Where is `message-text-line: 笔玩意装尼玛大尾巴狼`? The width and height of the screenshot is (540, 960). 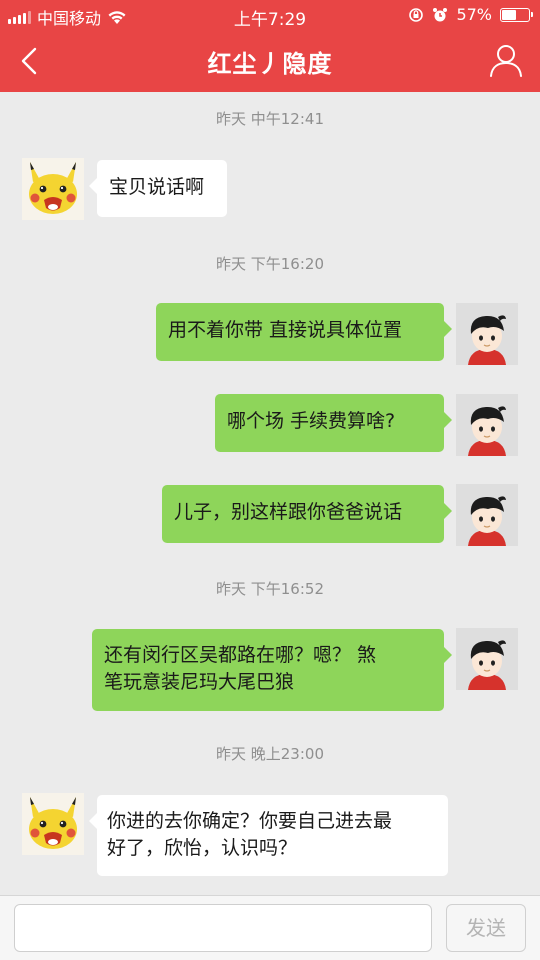 message-text-line: 笔玩意装尼玛大尾巴狼 is located at coordinates (199, 682).